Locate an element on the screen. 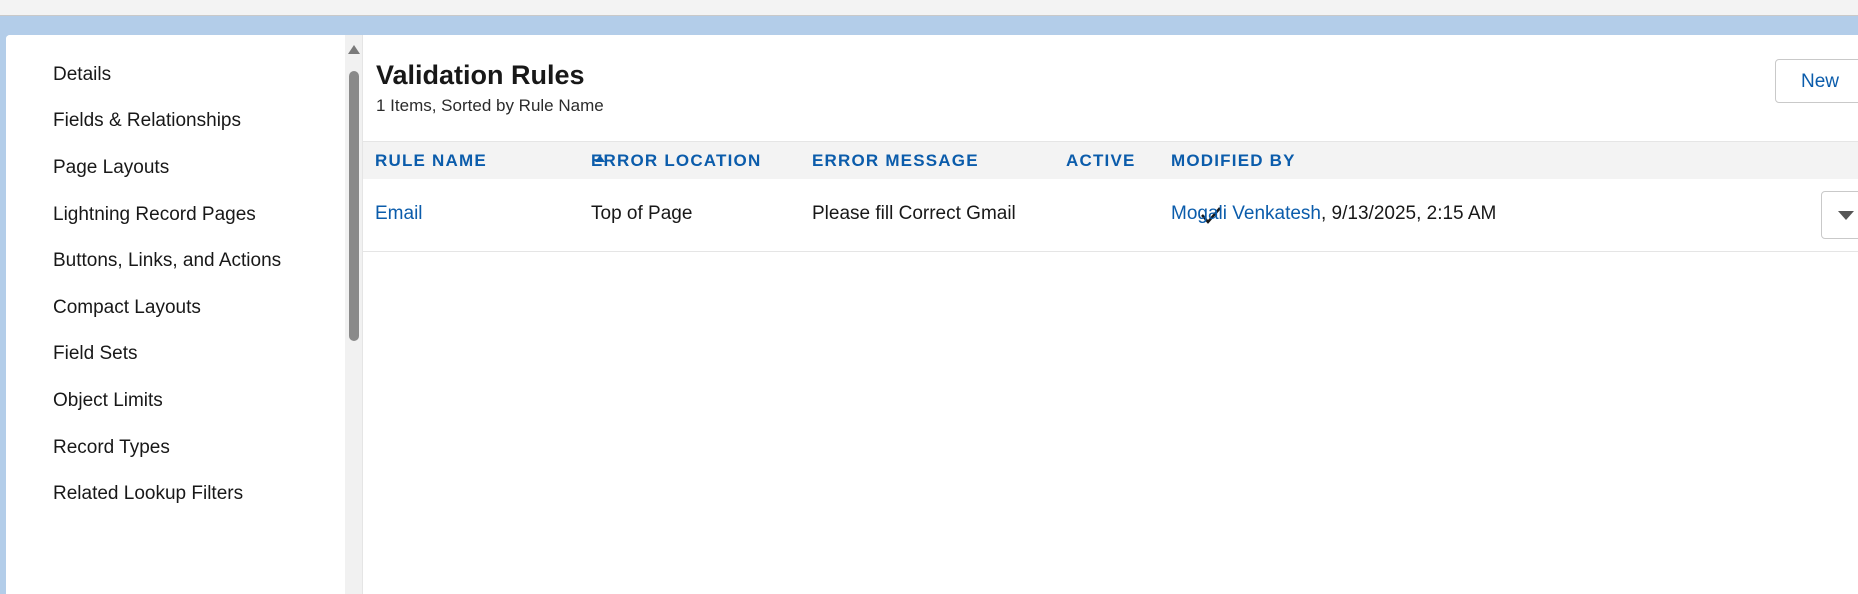 This screenshot has width=1858, height=594. sidebar-item-page-layouts: Page Layouts is located at coordinates (111, 168).